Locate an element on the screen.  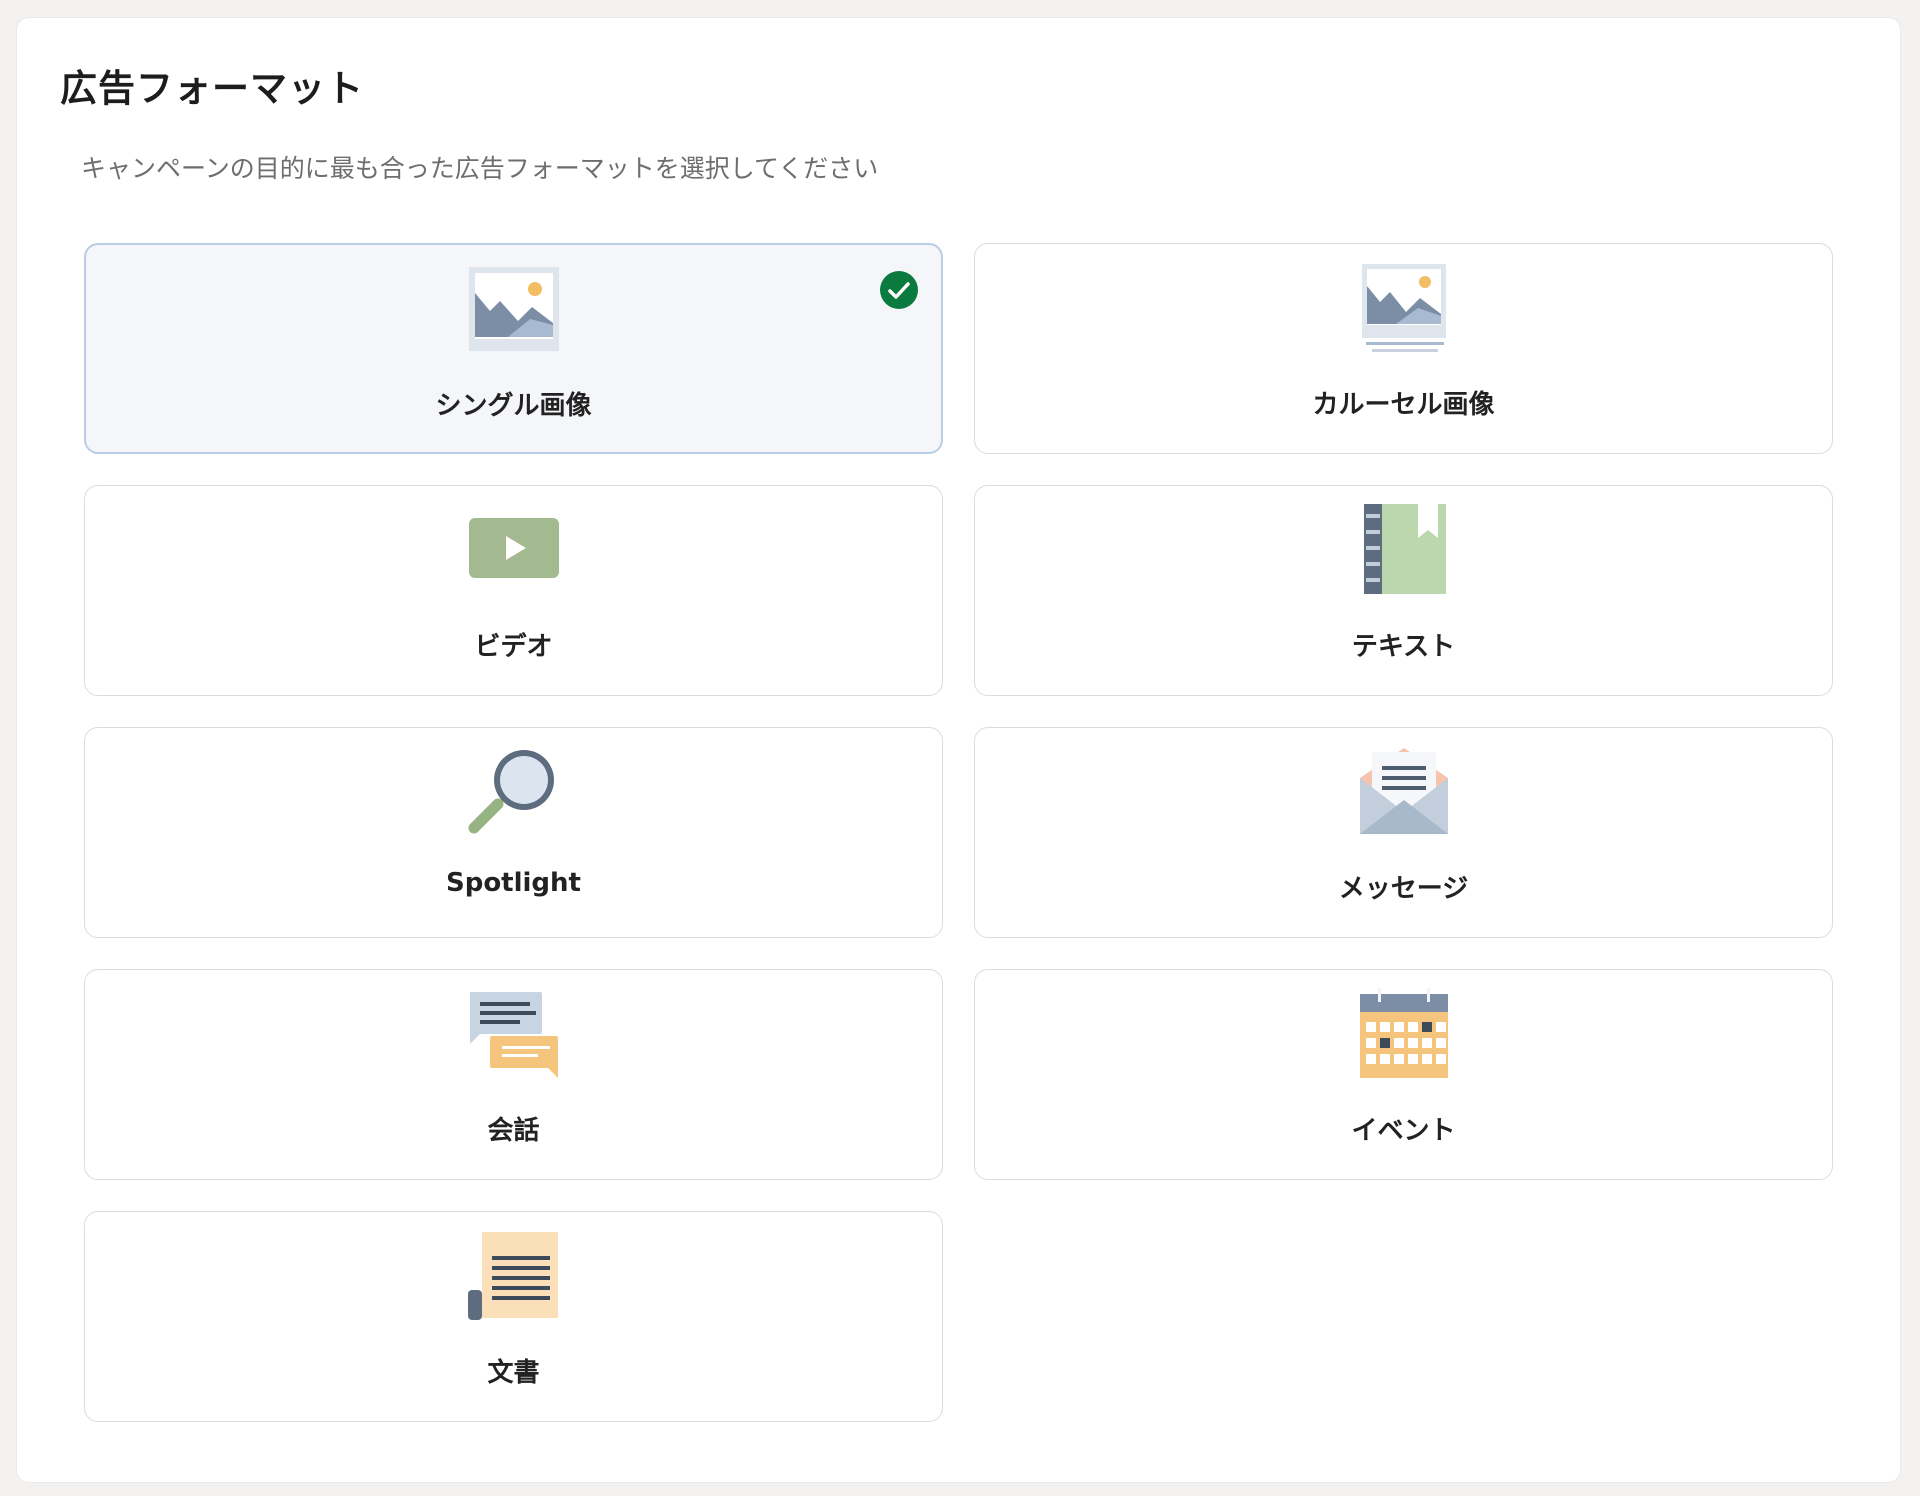
format-label: ビデオ is located at coordinates (513, 647).